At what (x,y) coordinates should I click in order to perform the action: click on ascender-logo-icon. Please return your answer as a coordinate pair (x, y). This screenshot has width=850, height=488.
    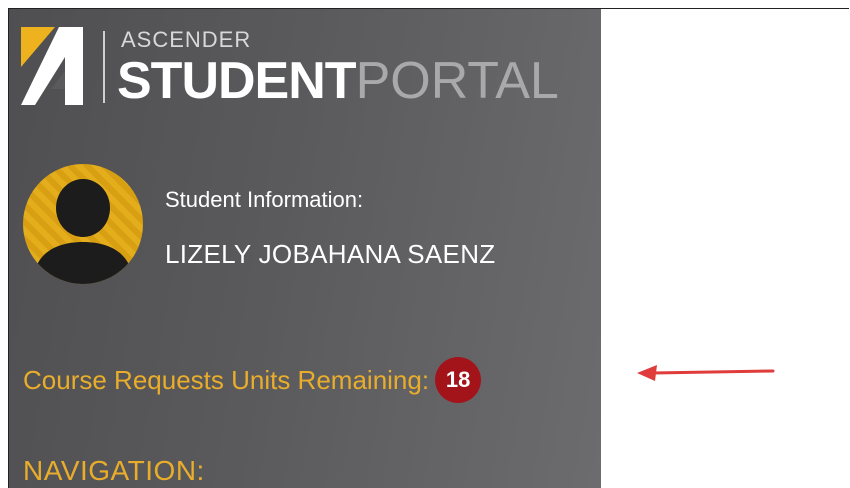
    Looking at the image, I should click on (52, 66).